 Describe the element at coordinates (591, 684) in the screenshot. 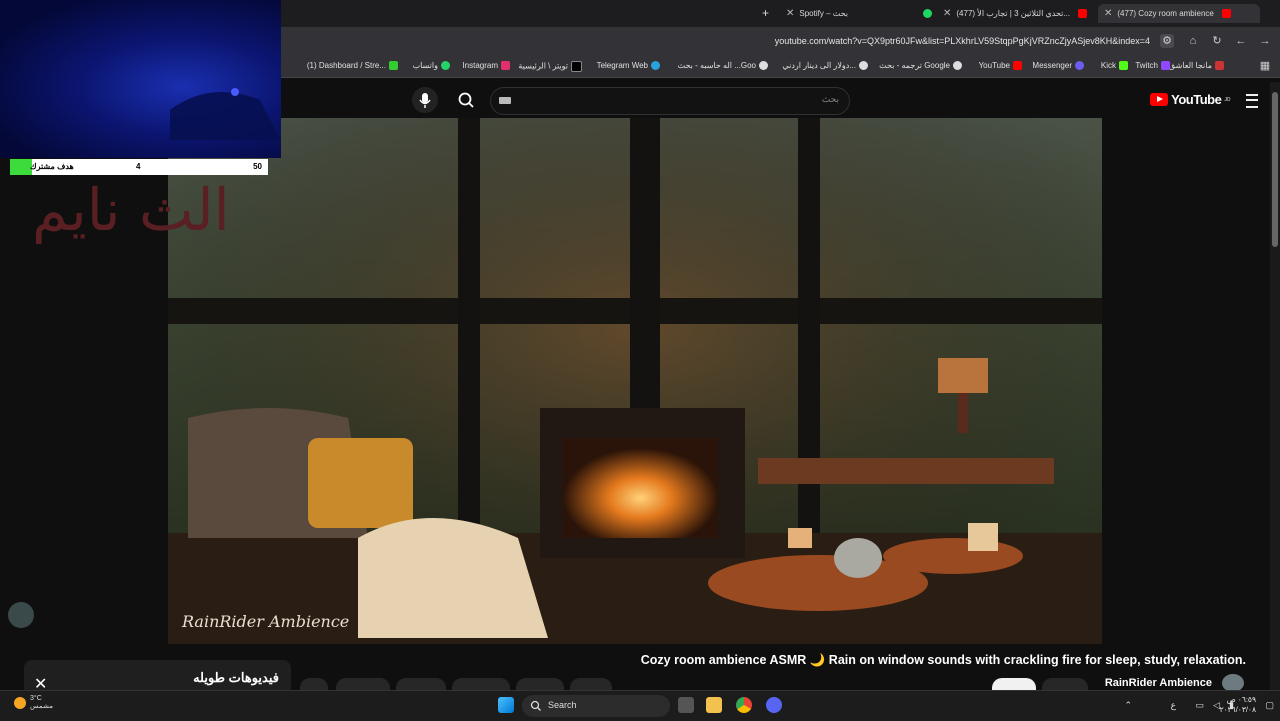

I see `like-button` at that location.